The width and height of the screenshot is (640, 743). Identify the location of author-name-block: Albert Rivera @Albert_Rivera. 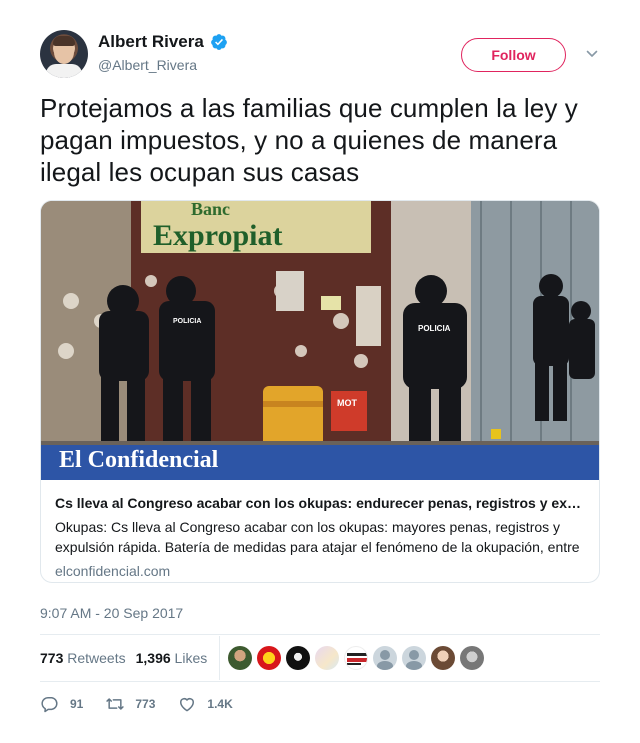
(163, 52).